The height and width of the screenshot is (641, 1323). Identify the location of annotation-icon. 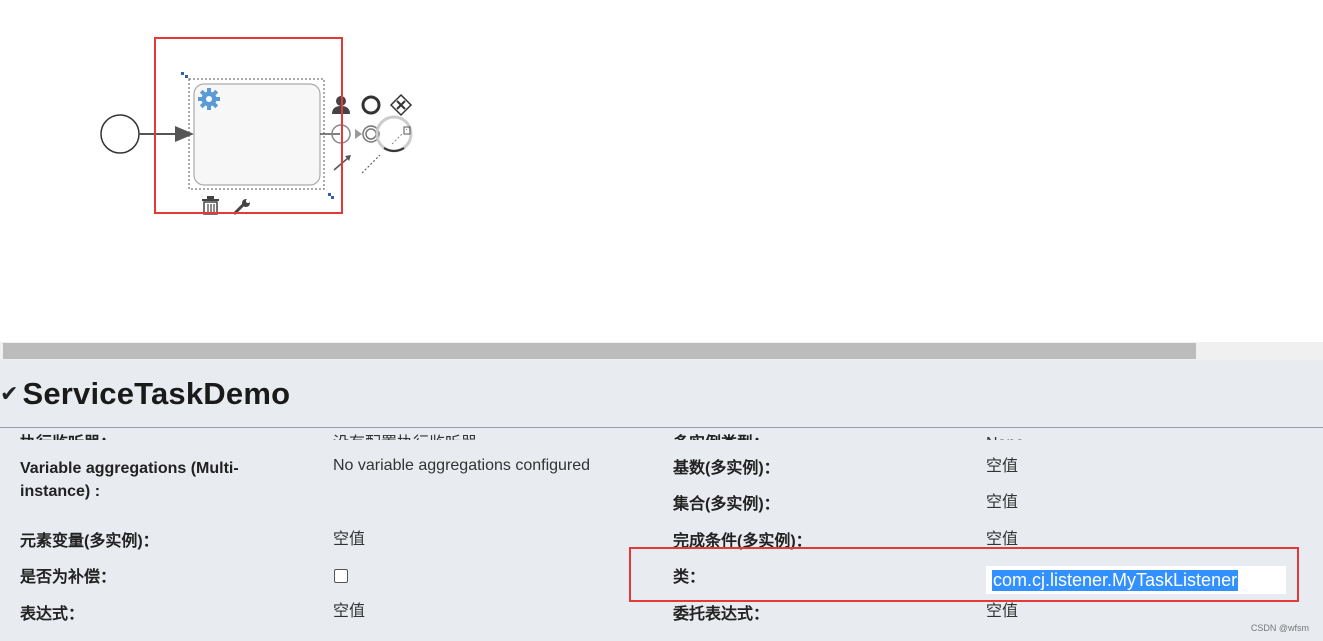
(371, 164).